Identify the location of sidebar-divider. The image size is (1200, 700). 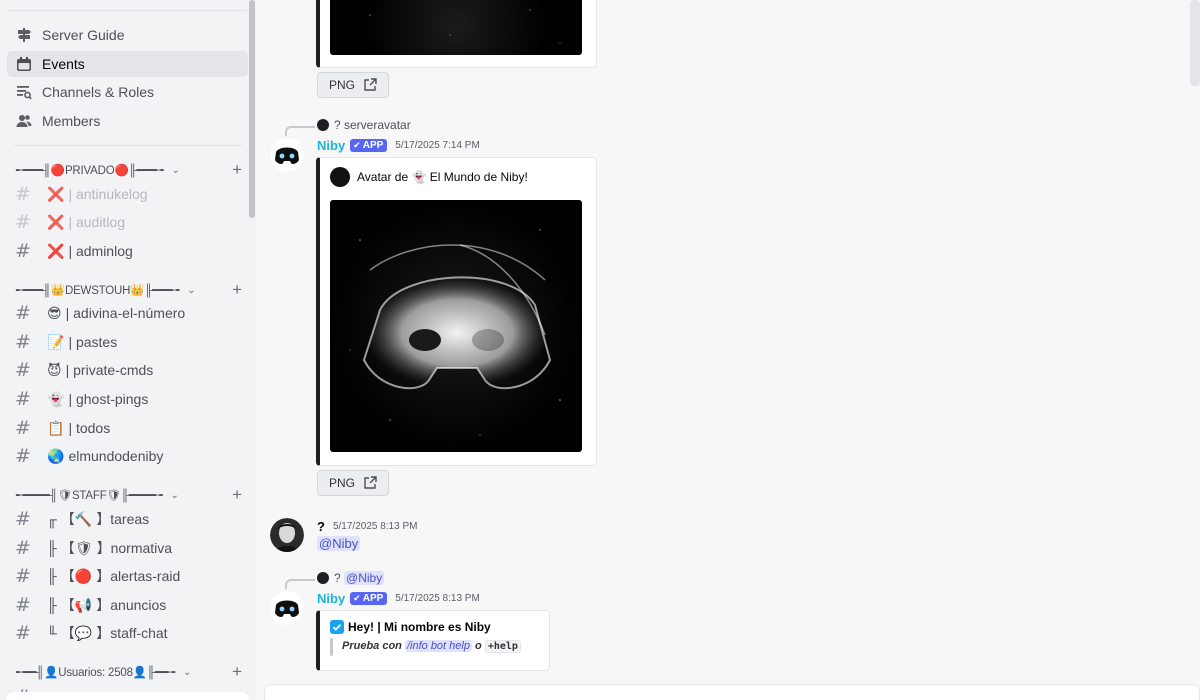
(127, 10).